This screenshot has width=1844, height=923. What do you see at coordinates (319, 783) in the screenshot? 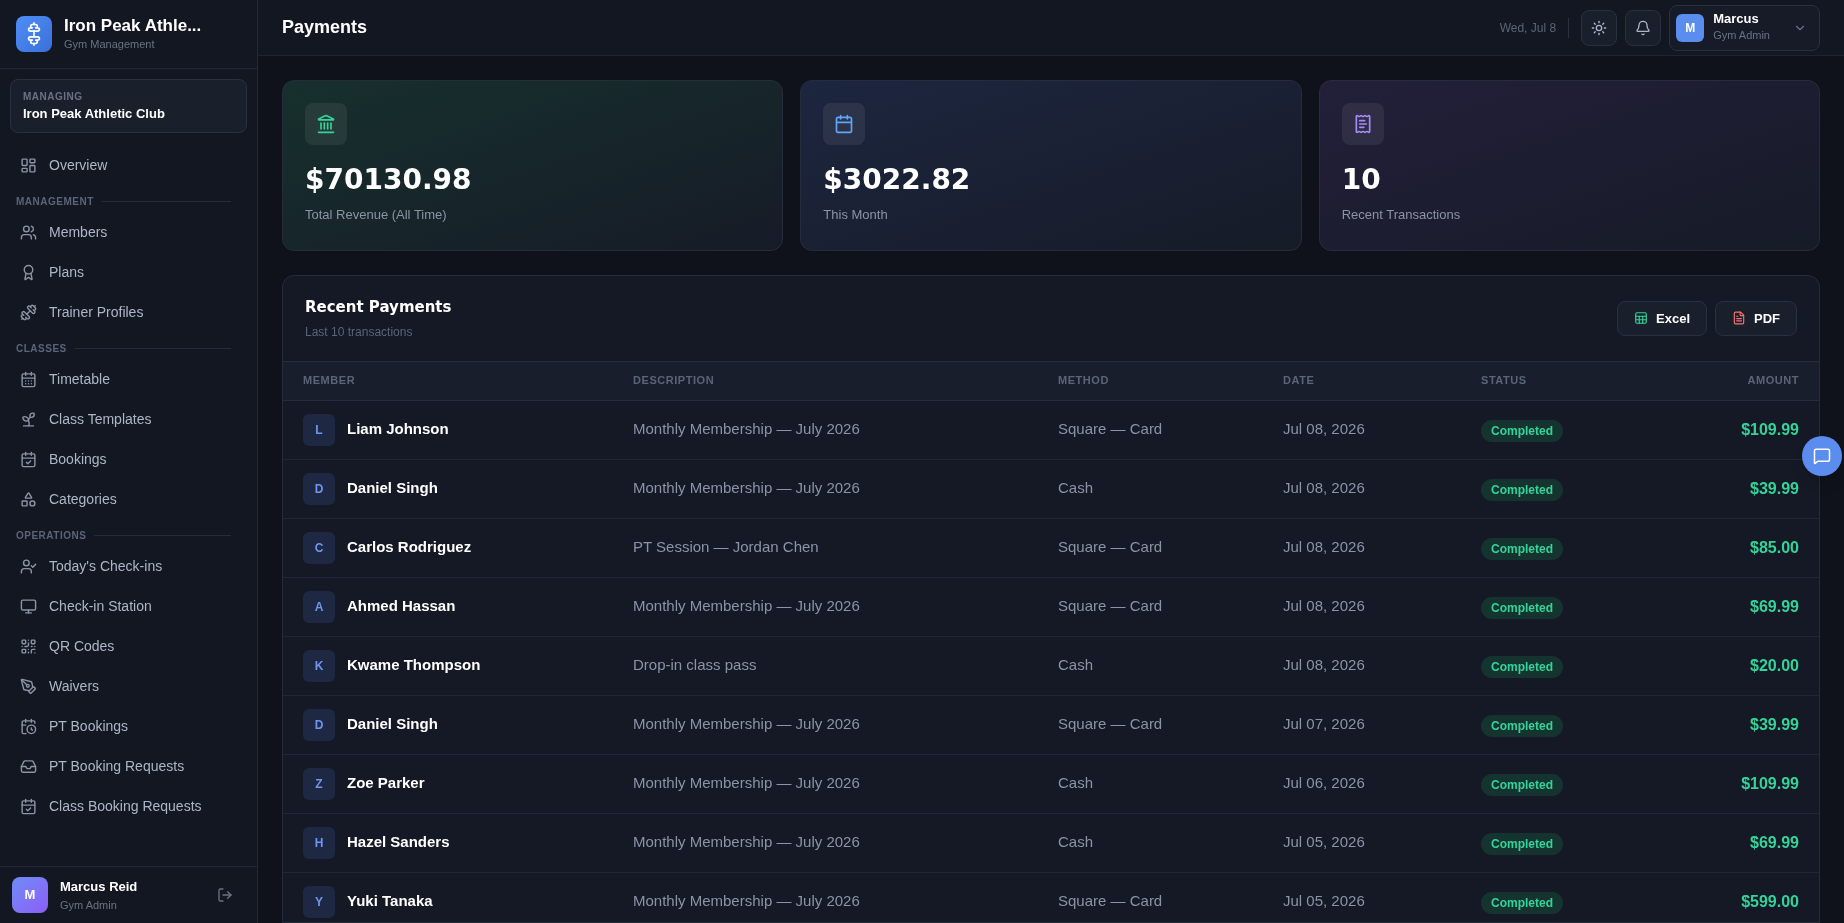
I see `member-avatar: Z` at bounding box center [319, 783].